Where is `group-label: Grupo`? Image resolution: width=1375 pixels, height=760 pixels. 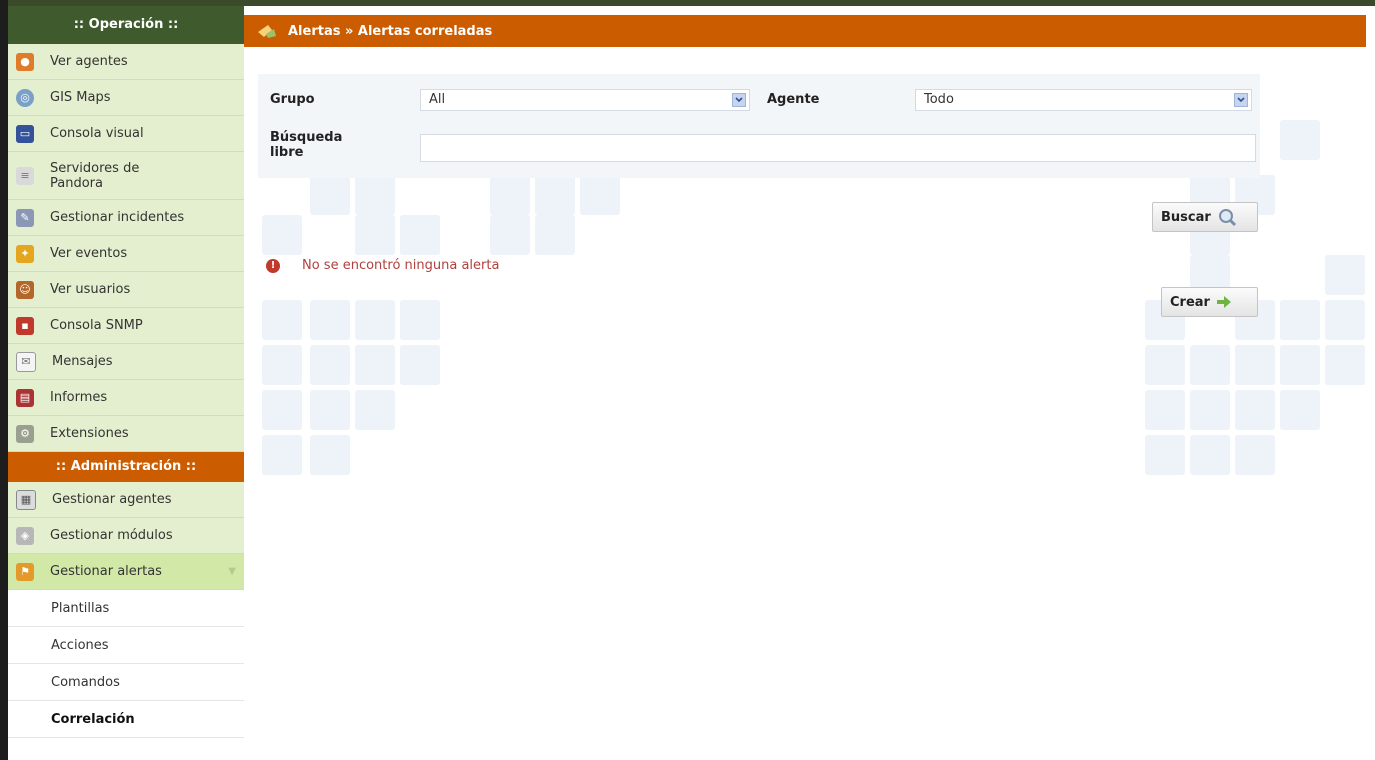
group-label: Grupo is located at coordinates (292, 99).